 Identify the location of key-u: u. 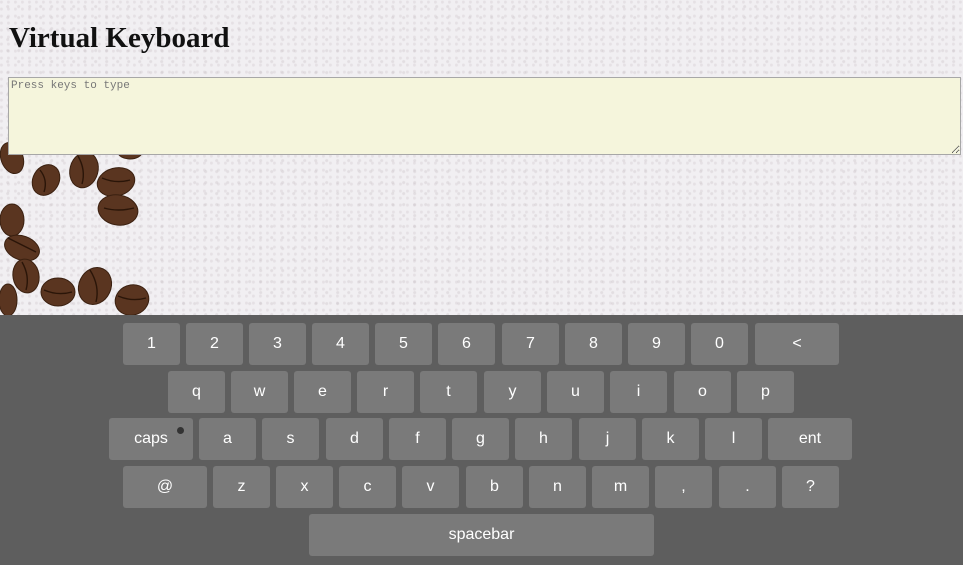
(575, 392).